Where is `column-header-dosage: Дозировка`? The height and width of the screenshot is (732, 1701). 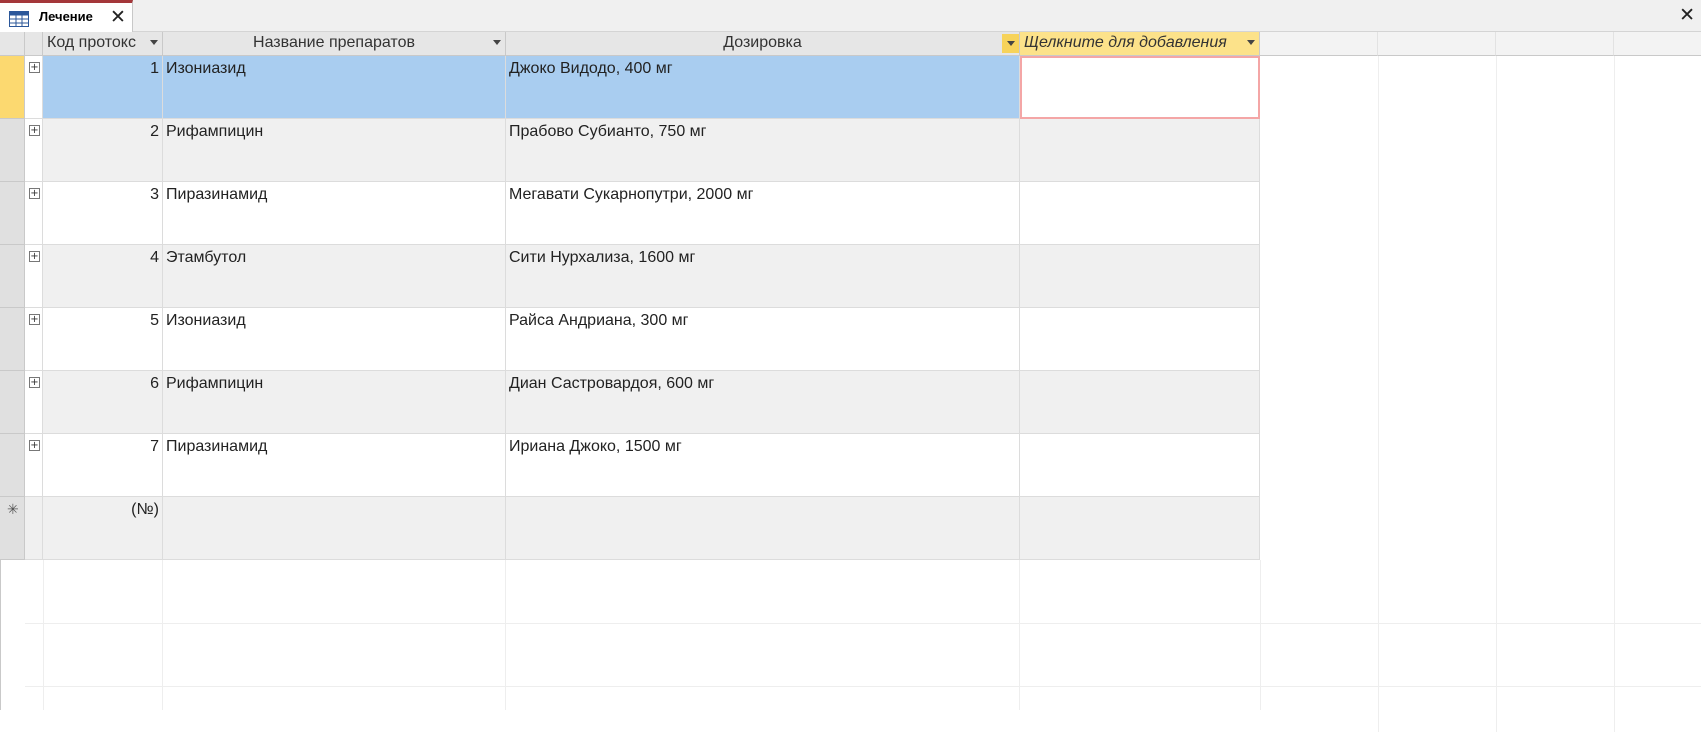
column-header-dosage: Дозировка is located at coordinates (763, 44).